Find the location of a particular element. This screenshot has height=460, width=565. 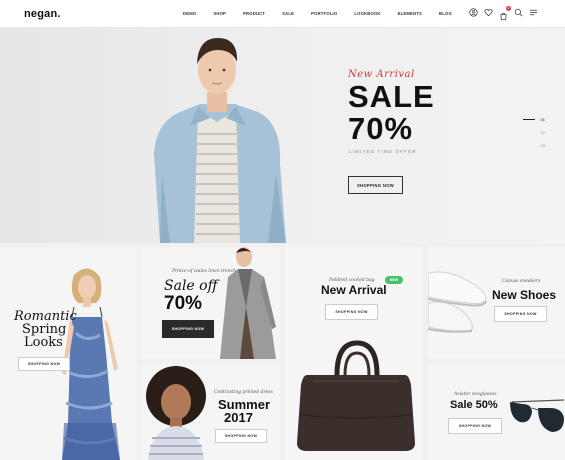

heart-icon is located at coordinates (488, 12).